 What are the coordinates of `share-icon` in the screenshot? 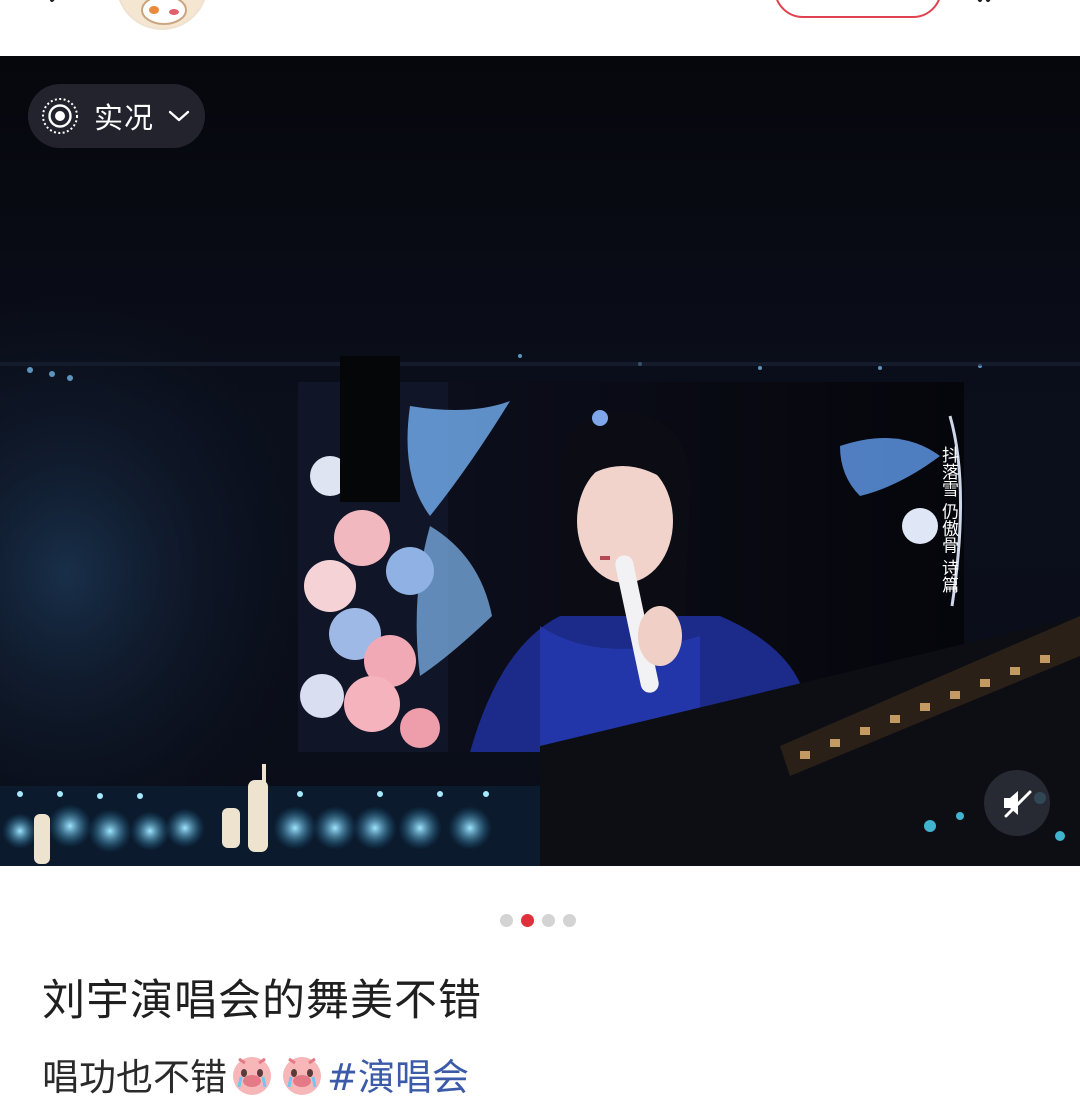 It's located at (984, 1).